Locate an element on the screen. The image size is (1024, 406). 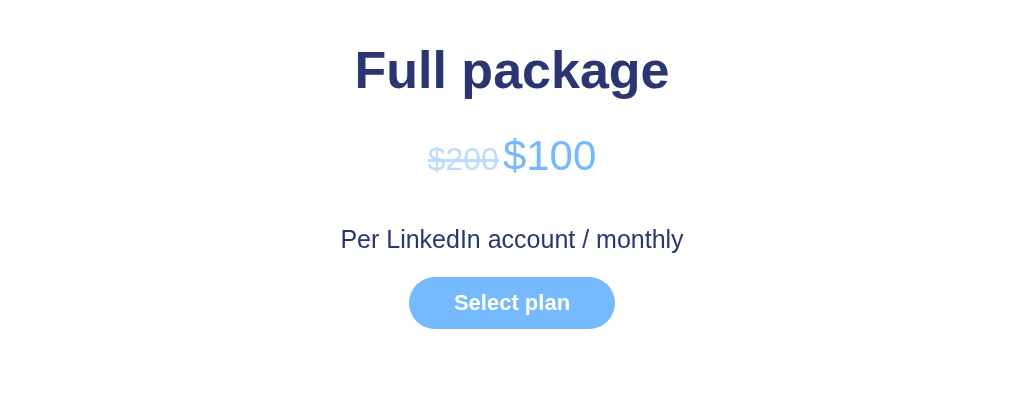
select-plan-button: Select plan is located at coordinates (512, 302).